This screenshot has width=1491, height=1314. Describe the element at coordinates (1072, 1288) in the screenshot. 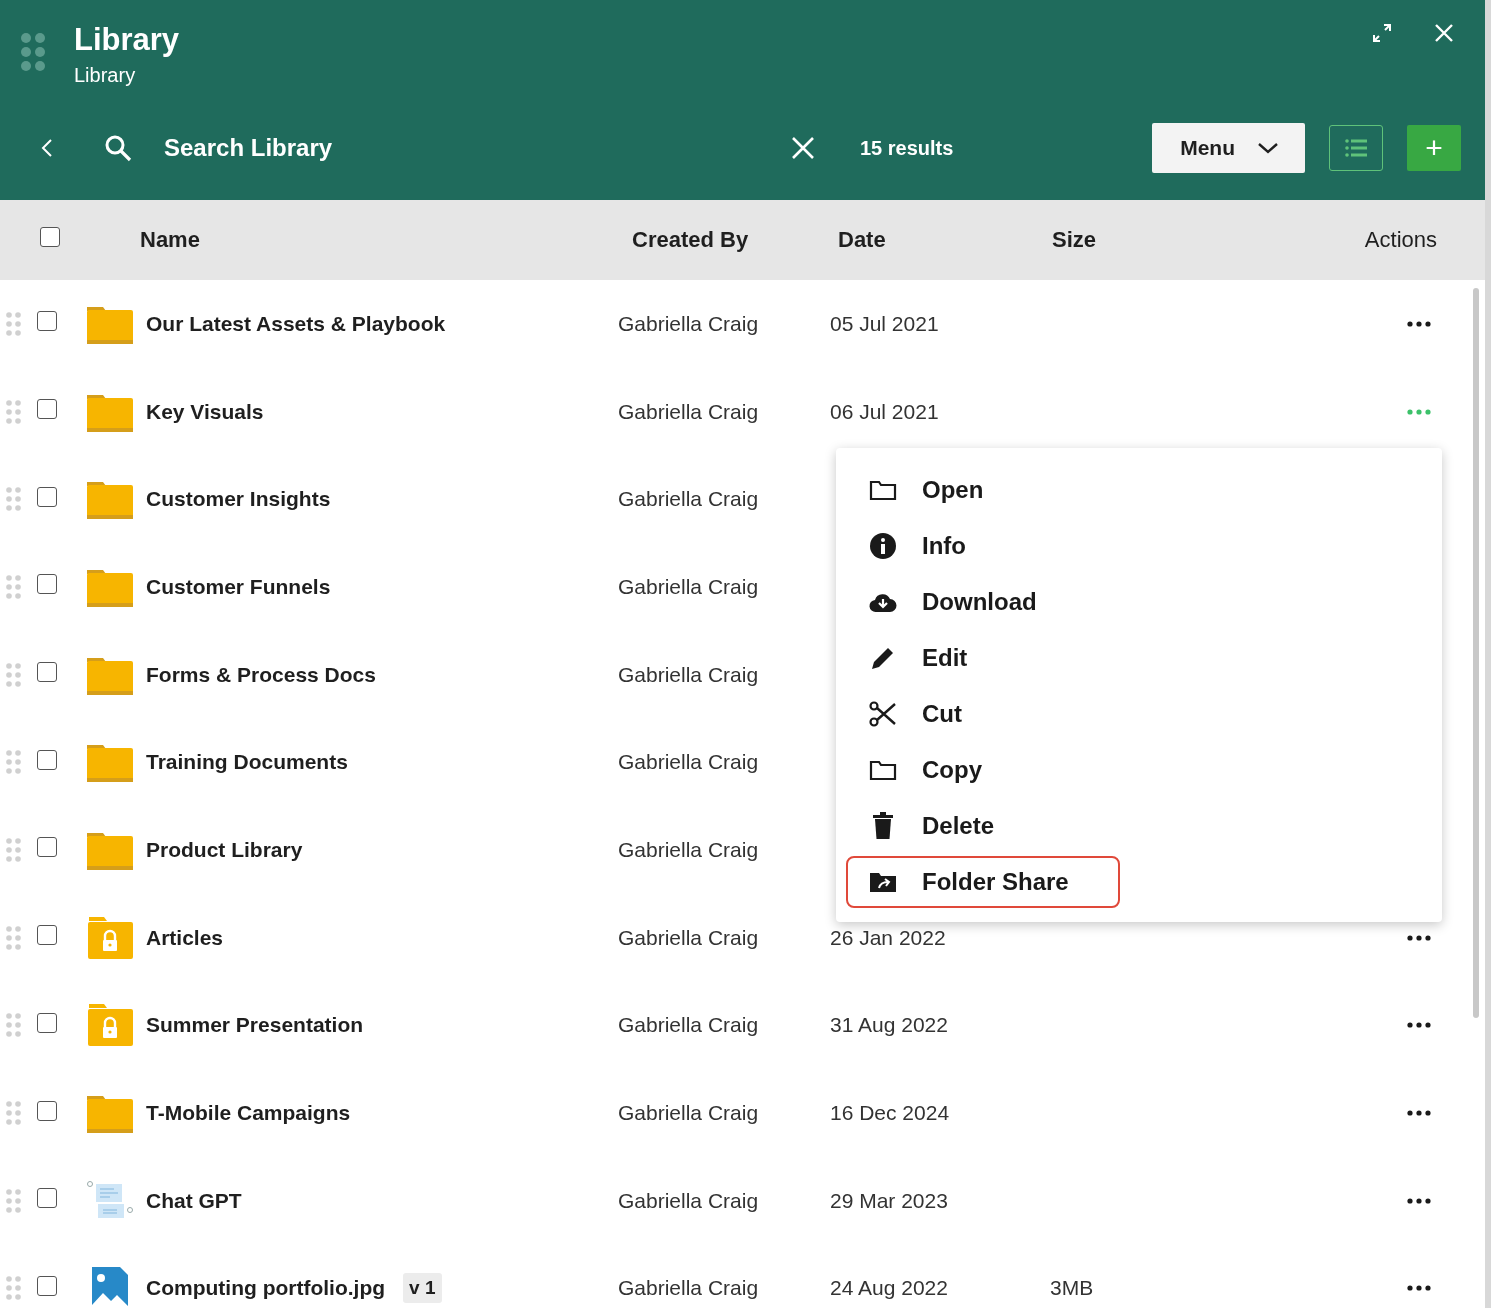

I see `size-text: 3MB` at that location.